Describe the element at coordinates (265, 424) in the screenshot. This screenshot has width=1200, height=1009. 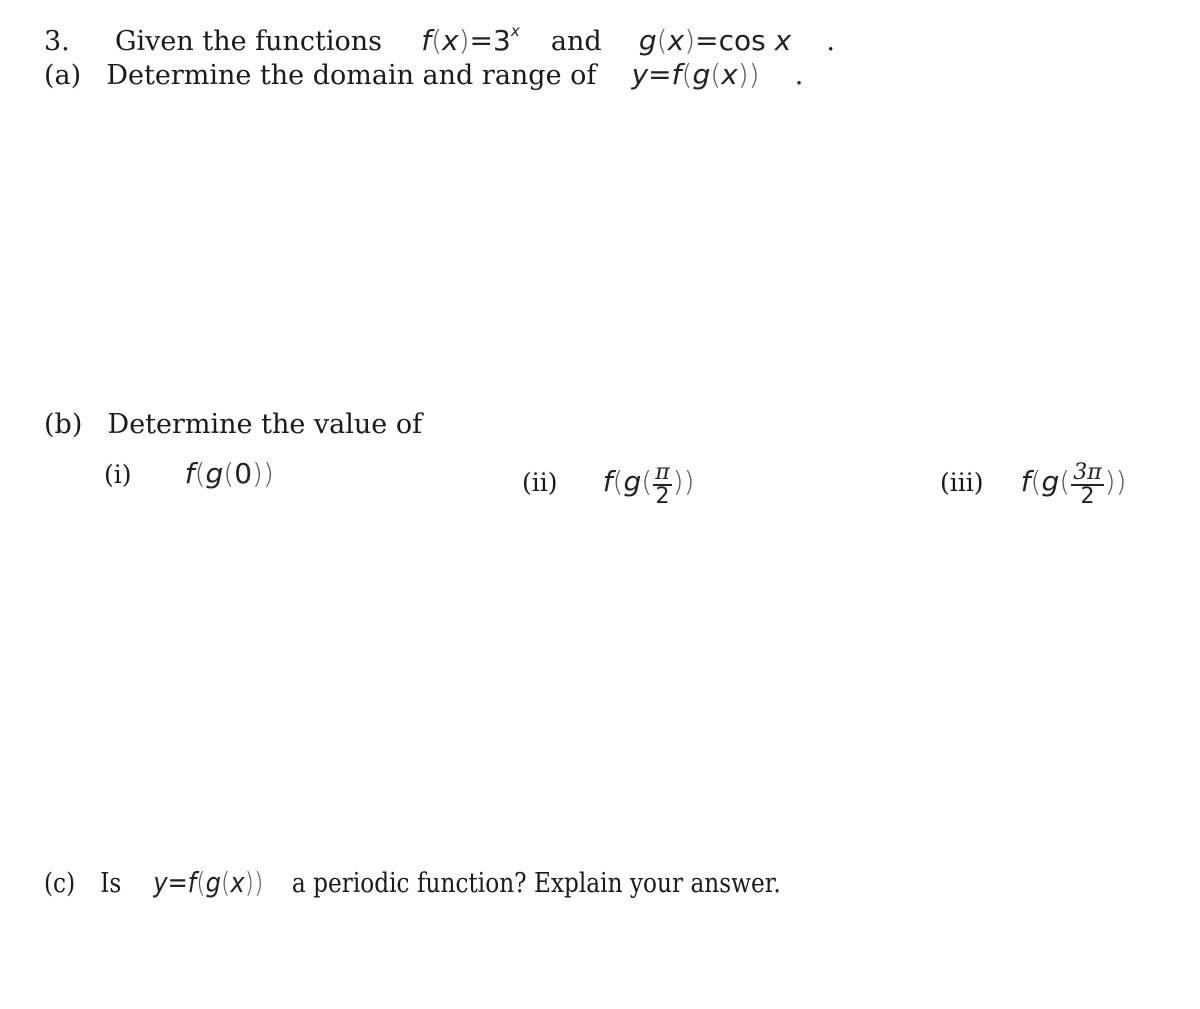
I see `part-b-text: Determine the value of` at that location.